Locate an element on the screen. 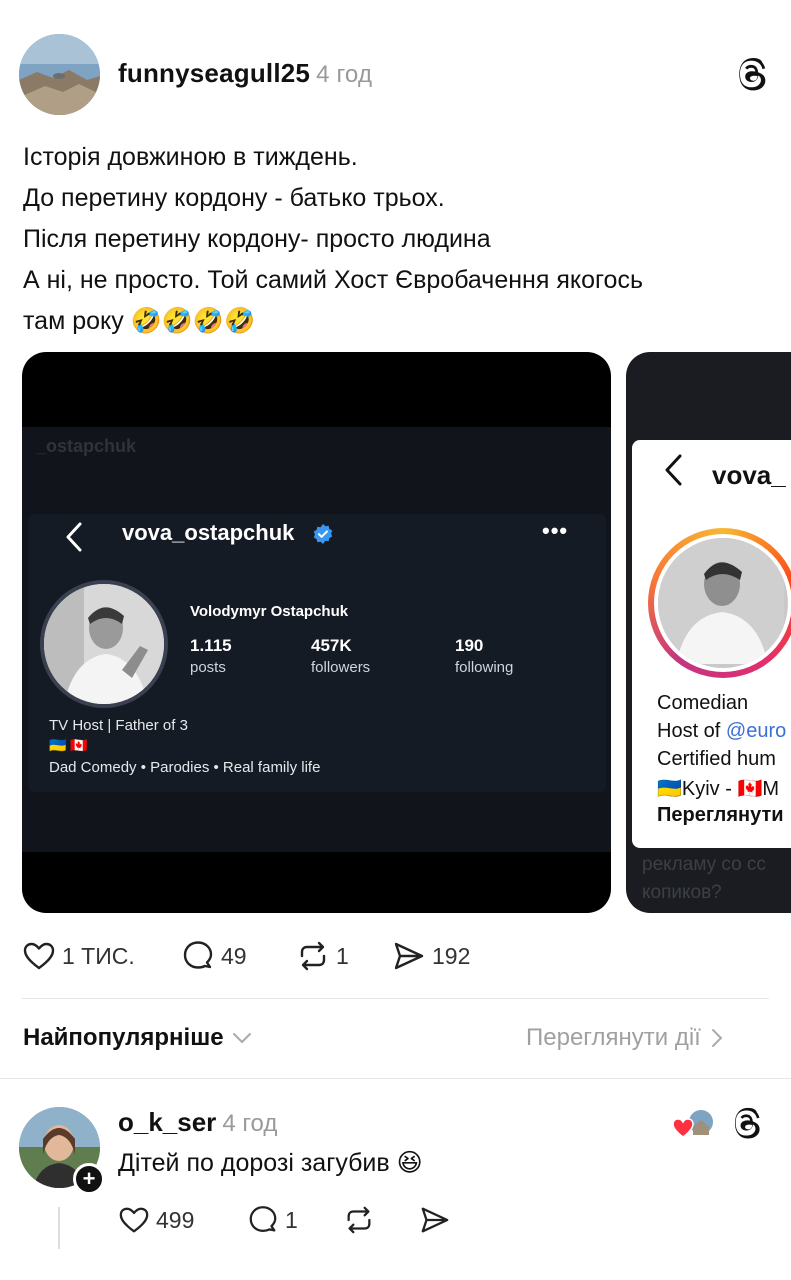 The height and width of the screenshot is (1280, 791). verified-badge-icon is located at coordinates (323, 534).